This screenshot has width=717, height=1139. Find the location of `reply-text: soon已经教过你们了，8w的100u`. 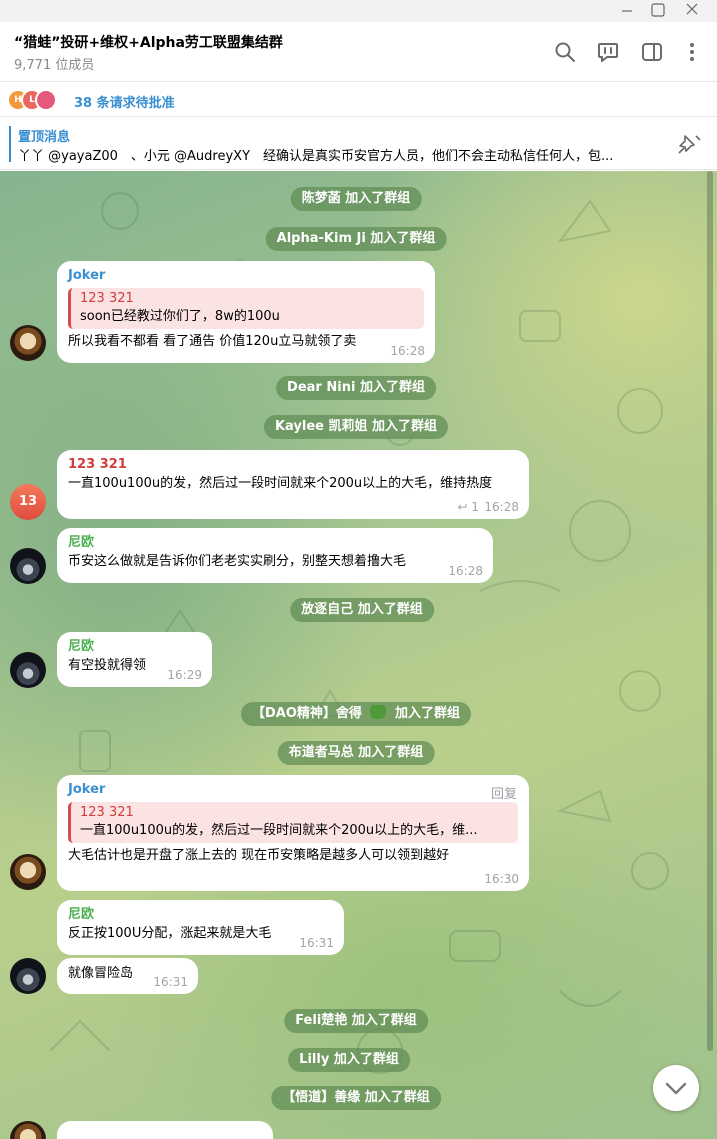

reply-text: soon已经教过你们了，8w的100u is located at coordinates (180, 316).